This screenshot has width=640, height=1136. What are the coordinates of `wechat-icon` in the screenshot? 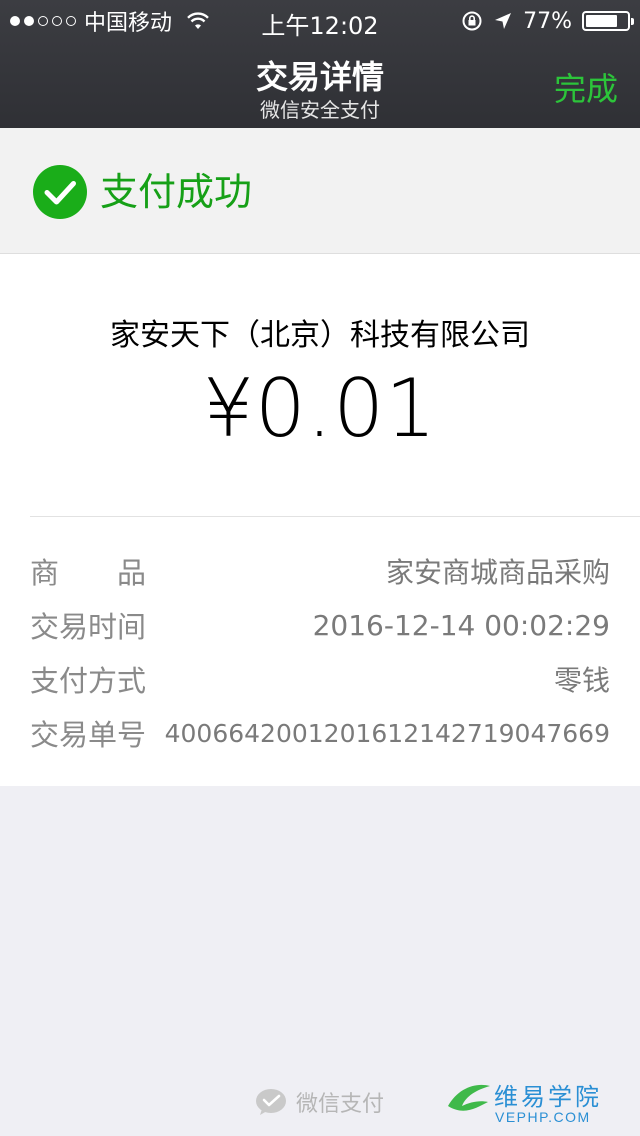 It's located at (271, 1102).